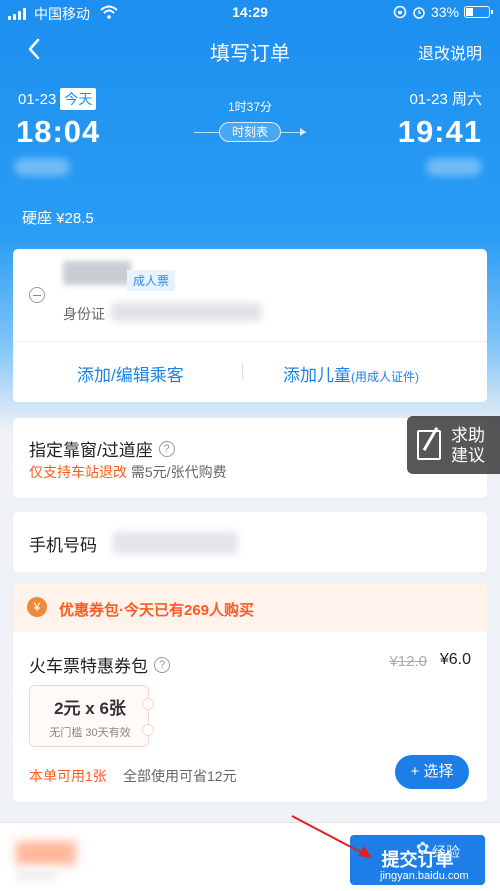 The width and height of the screenshot is (500, 891). Describe the element at coordinates (445, 99) in the screenshot. I see `arrival-date: 01-23 周六` at that location.